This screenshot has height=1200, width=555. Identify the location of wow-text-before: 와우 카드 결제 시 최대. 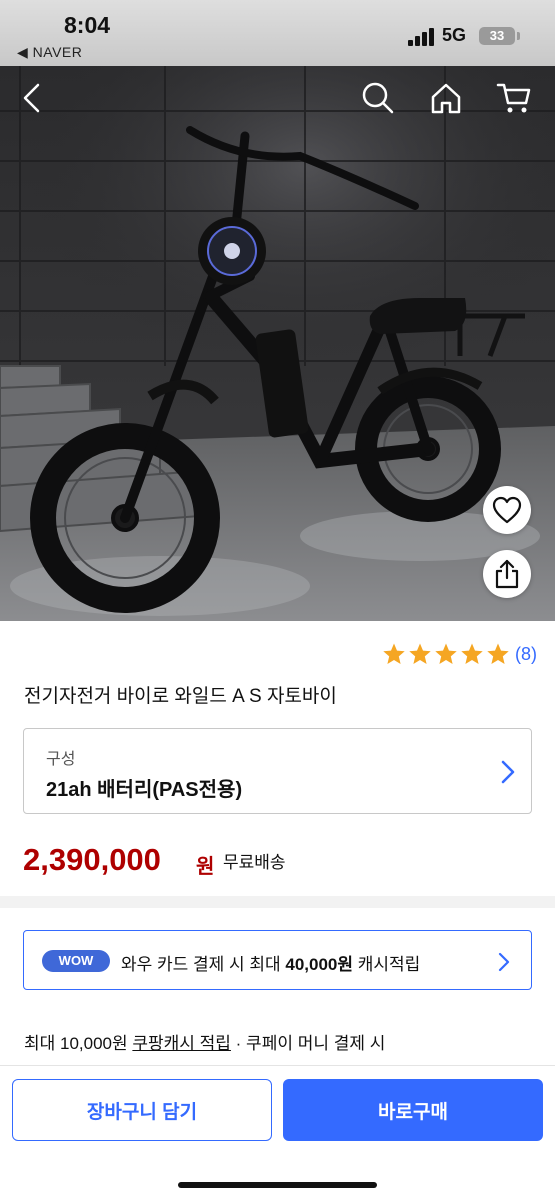
(203, 964).